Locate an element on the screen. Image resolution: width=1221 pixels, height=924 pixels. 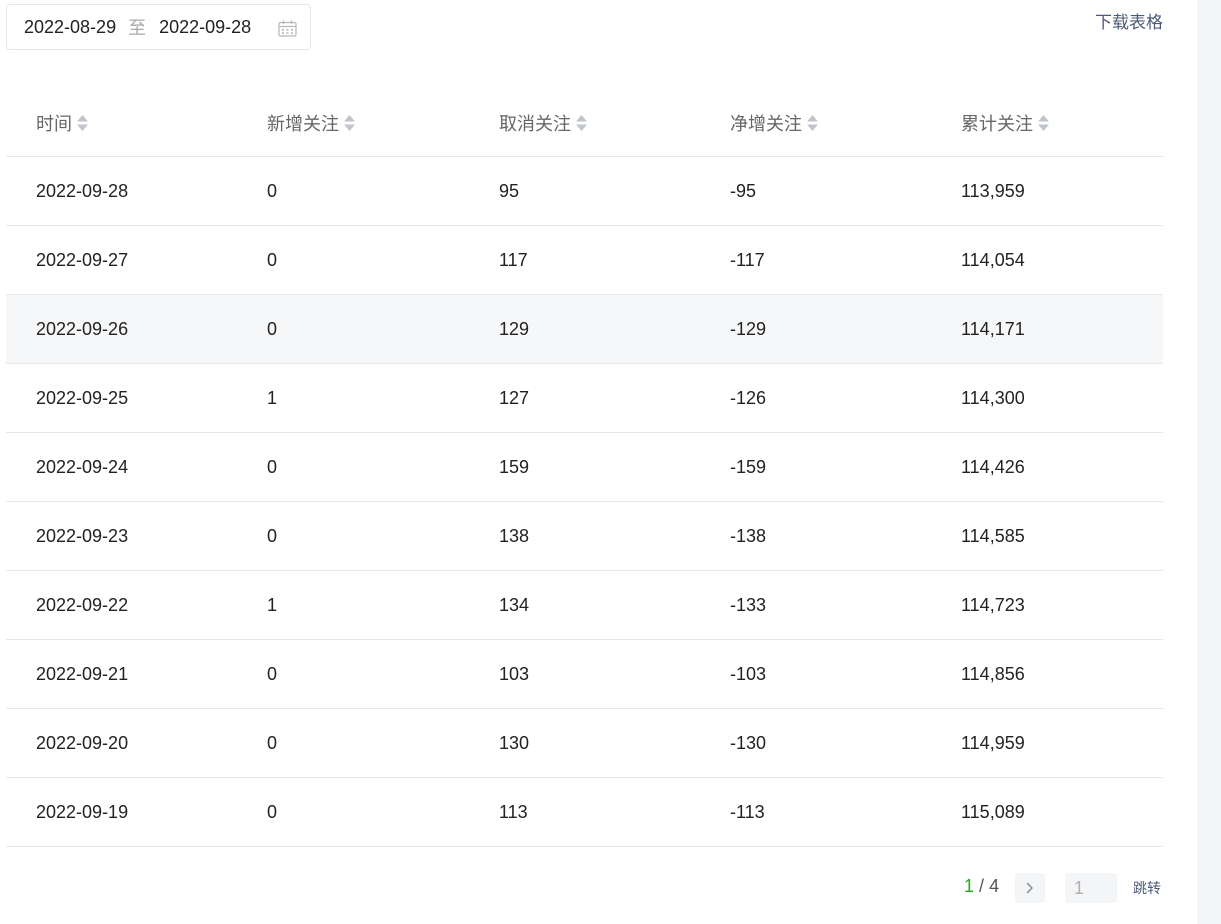
cell-unfollows: 95 is located at coordinates (584, 191).